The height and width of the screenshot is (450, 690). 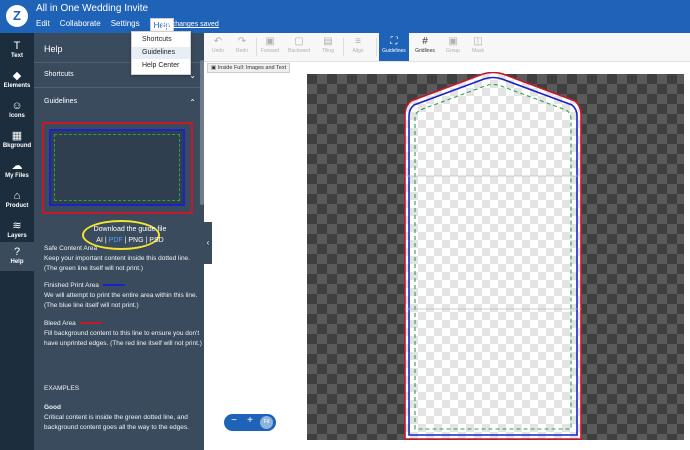 What do you see at coordinates (242, 41) in the screenshot?
I see `redo-icon: ↷` at bounding box center [242, 41].